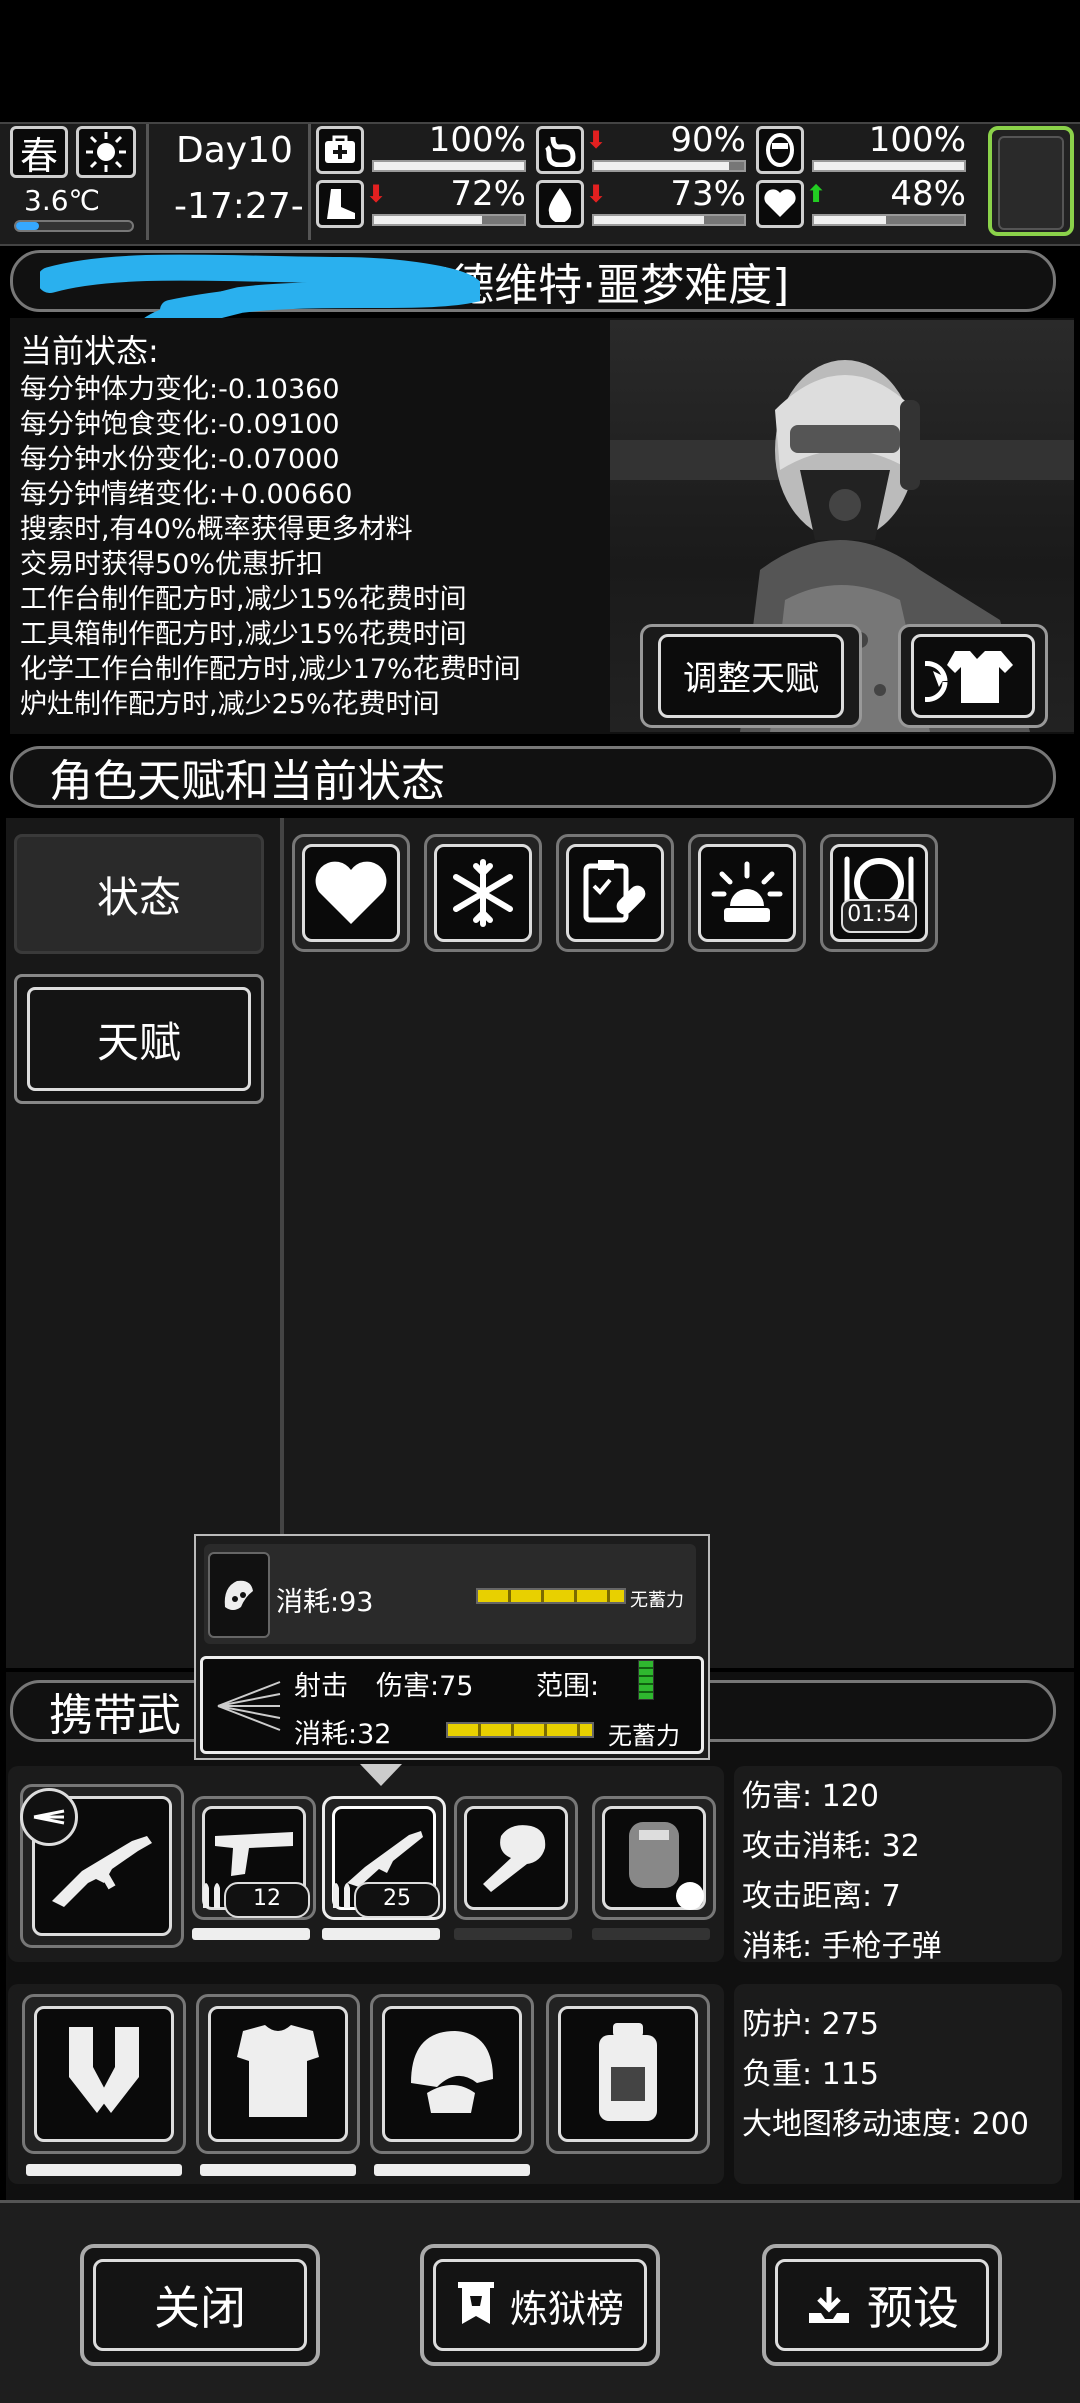 This screenshot has height=2403, width=1080. Describe the element at coordinates (690, 1896) in the screenshot. I see `shield-badge-icon` at that location.